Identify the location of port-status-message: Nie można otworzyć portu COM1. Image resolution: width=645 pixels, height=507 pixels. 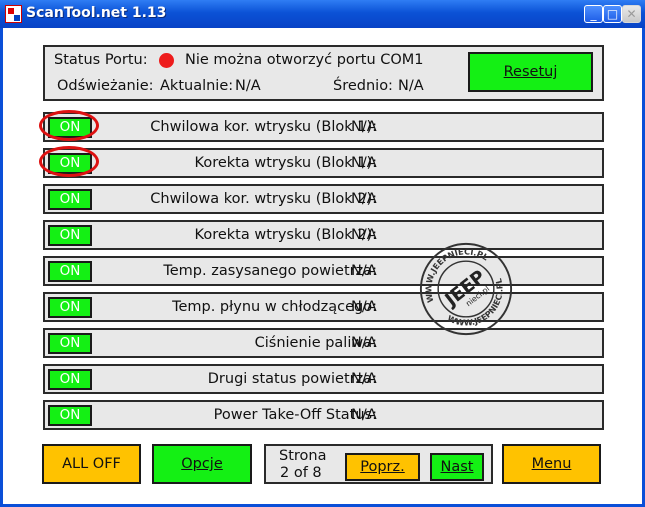
(304, 60).